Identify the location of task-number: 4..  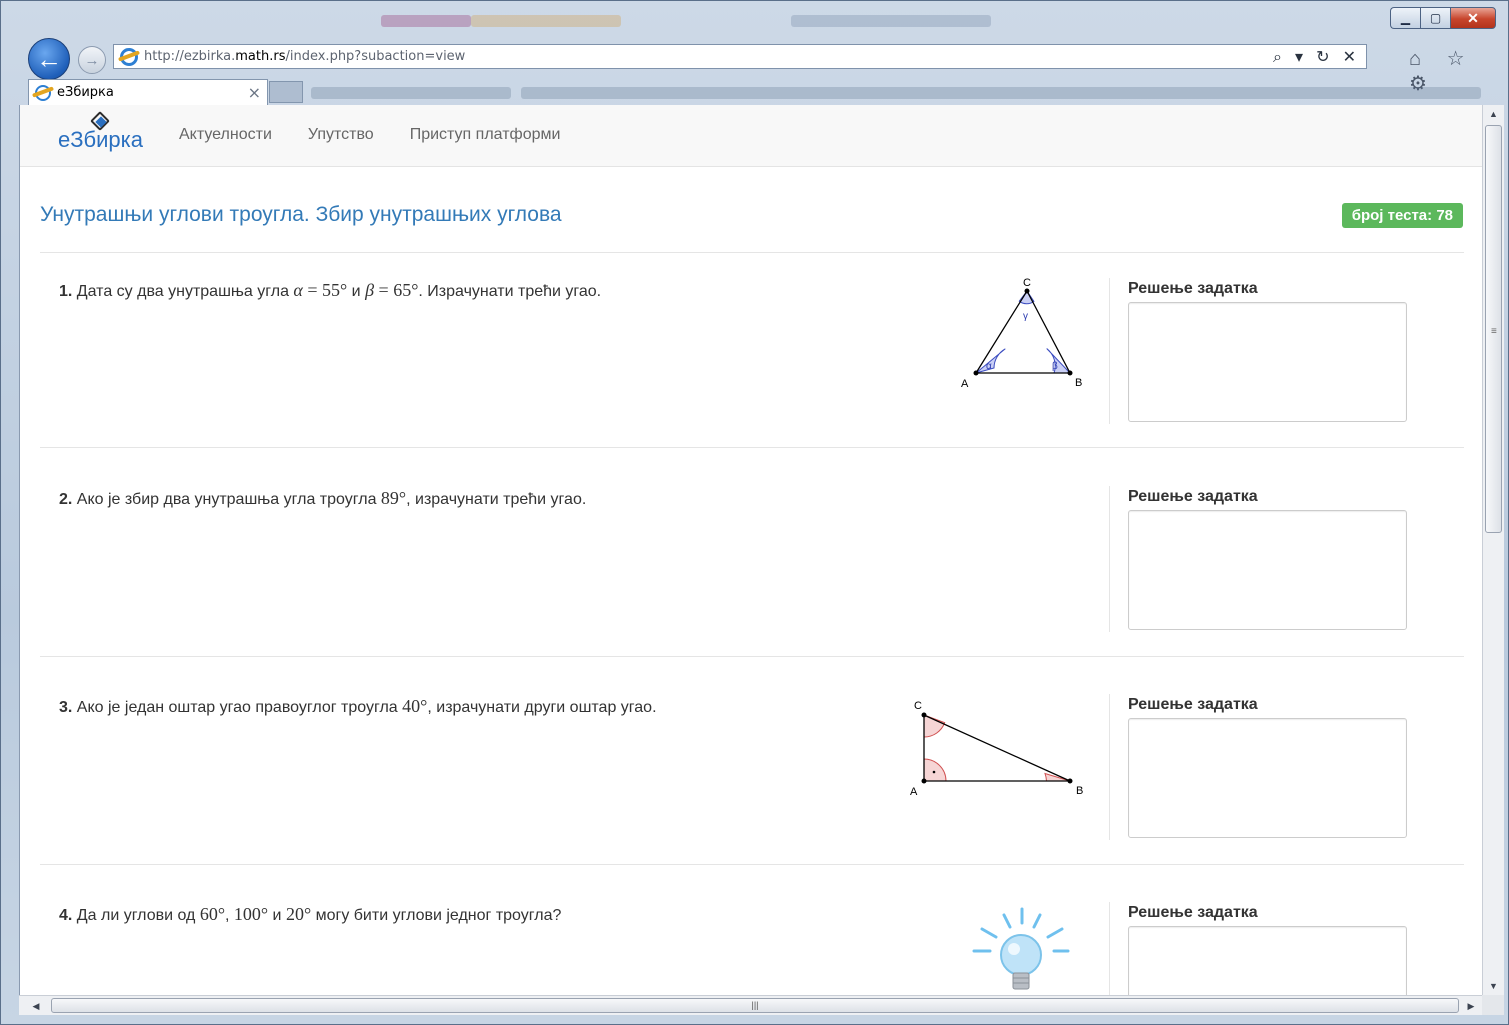
(66, 915).